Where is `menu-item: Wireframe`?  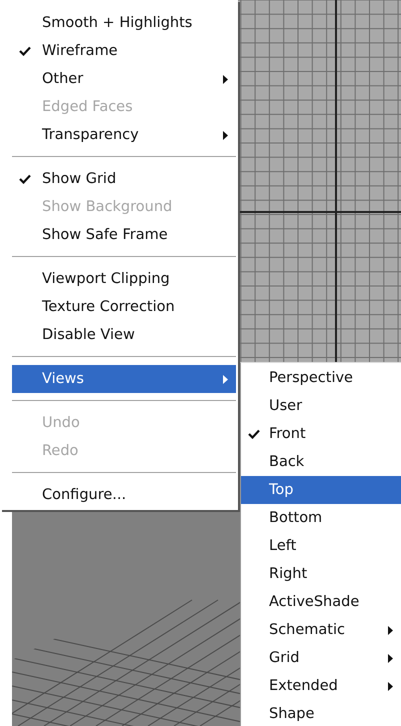 menu-item: Wireframe is located at coordinates (124, 51).